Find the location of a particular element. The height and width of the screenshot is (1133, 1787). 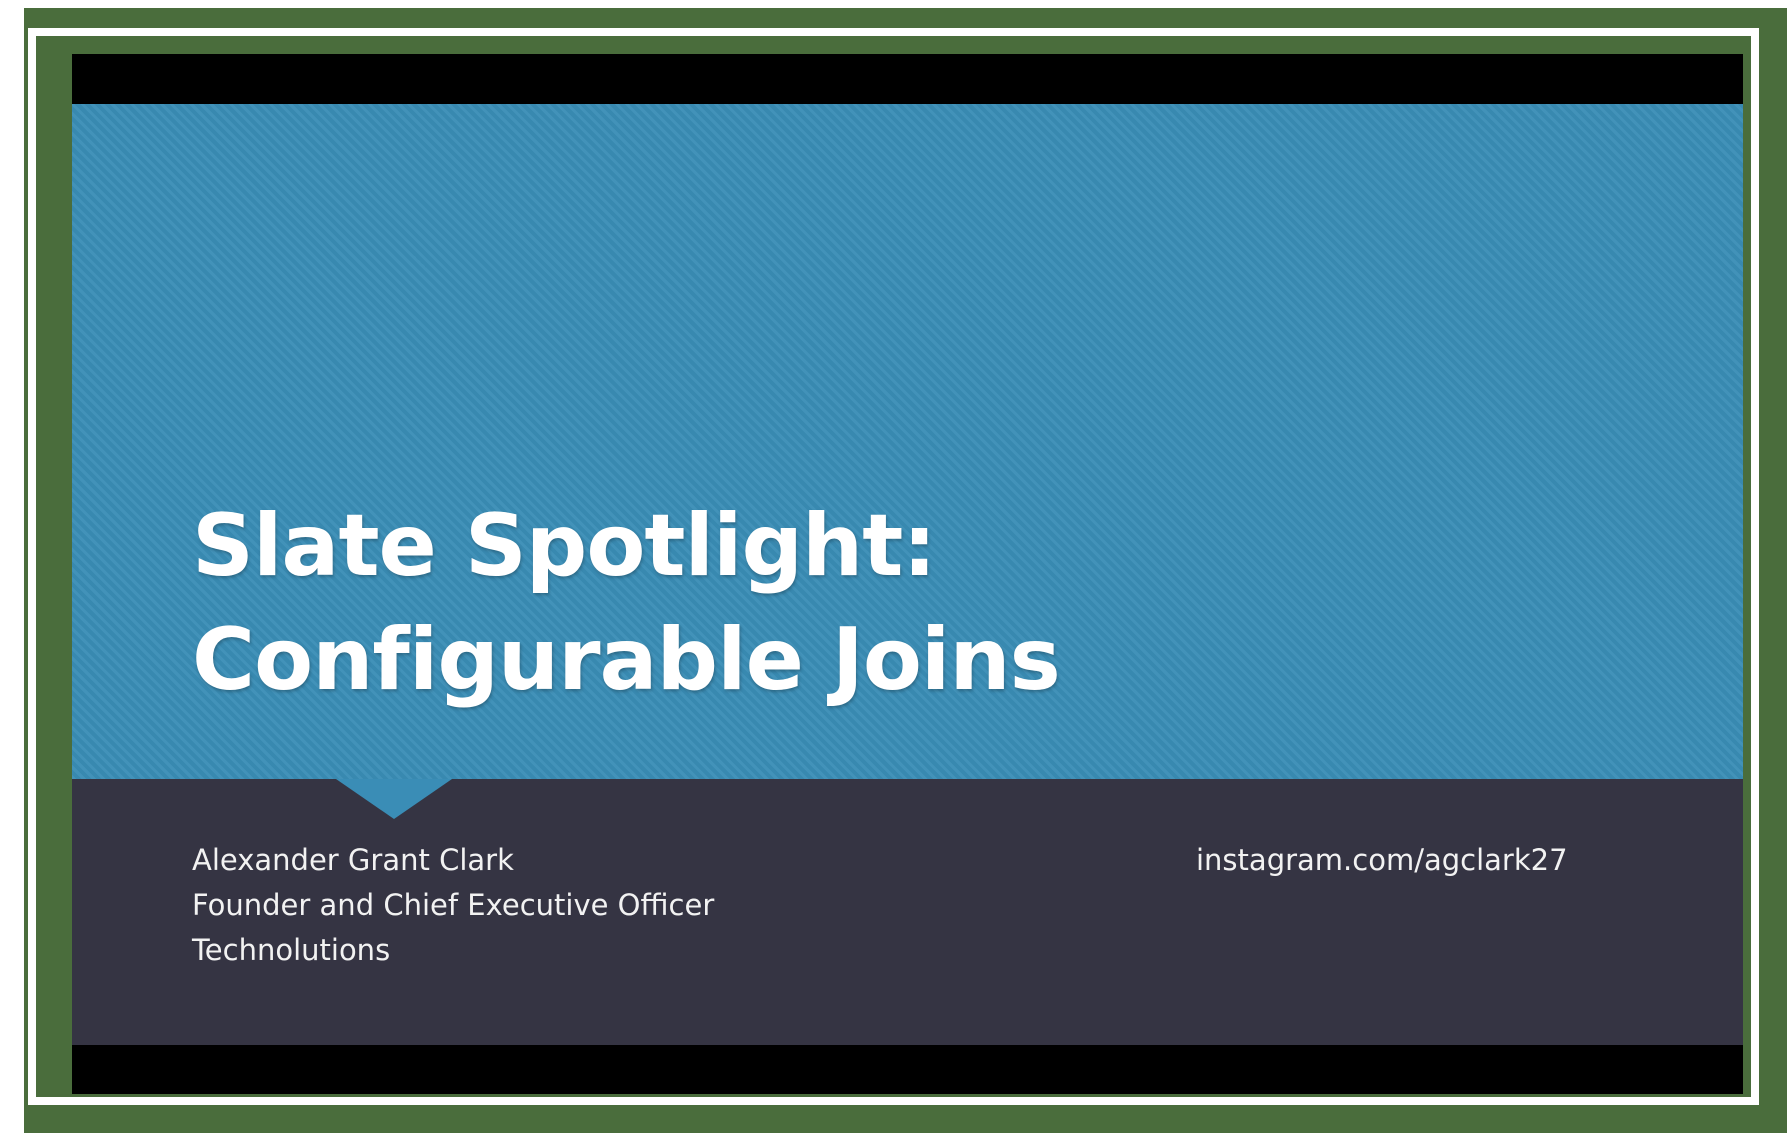

social-link: instagram.com/agclark27 is located at coordinates (1382, 860).